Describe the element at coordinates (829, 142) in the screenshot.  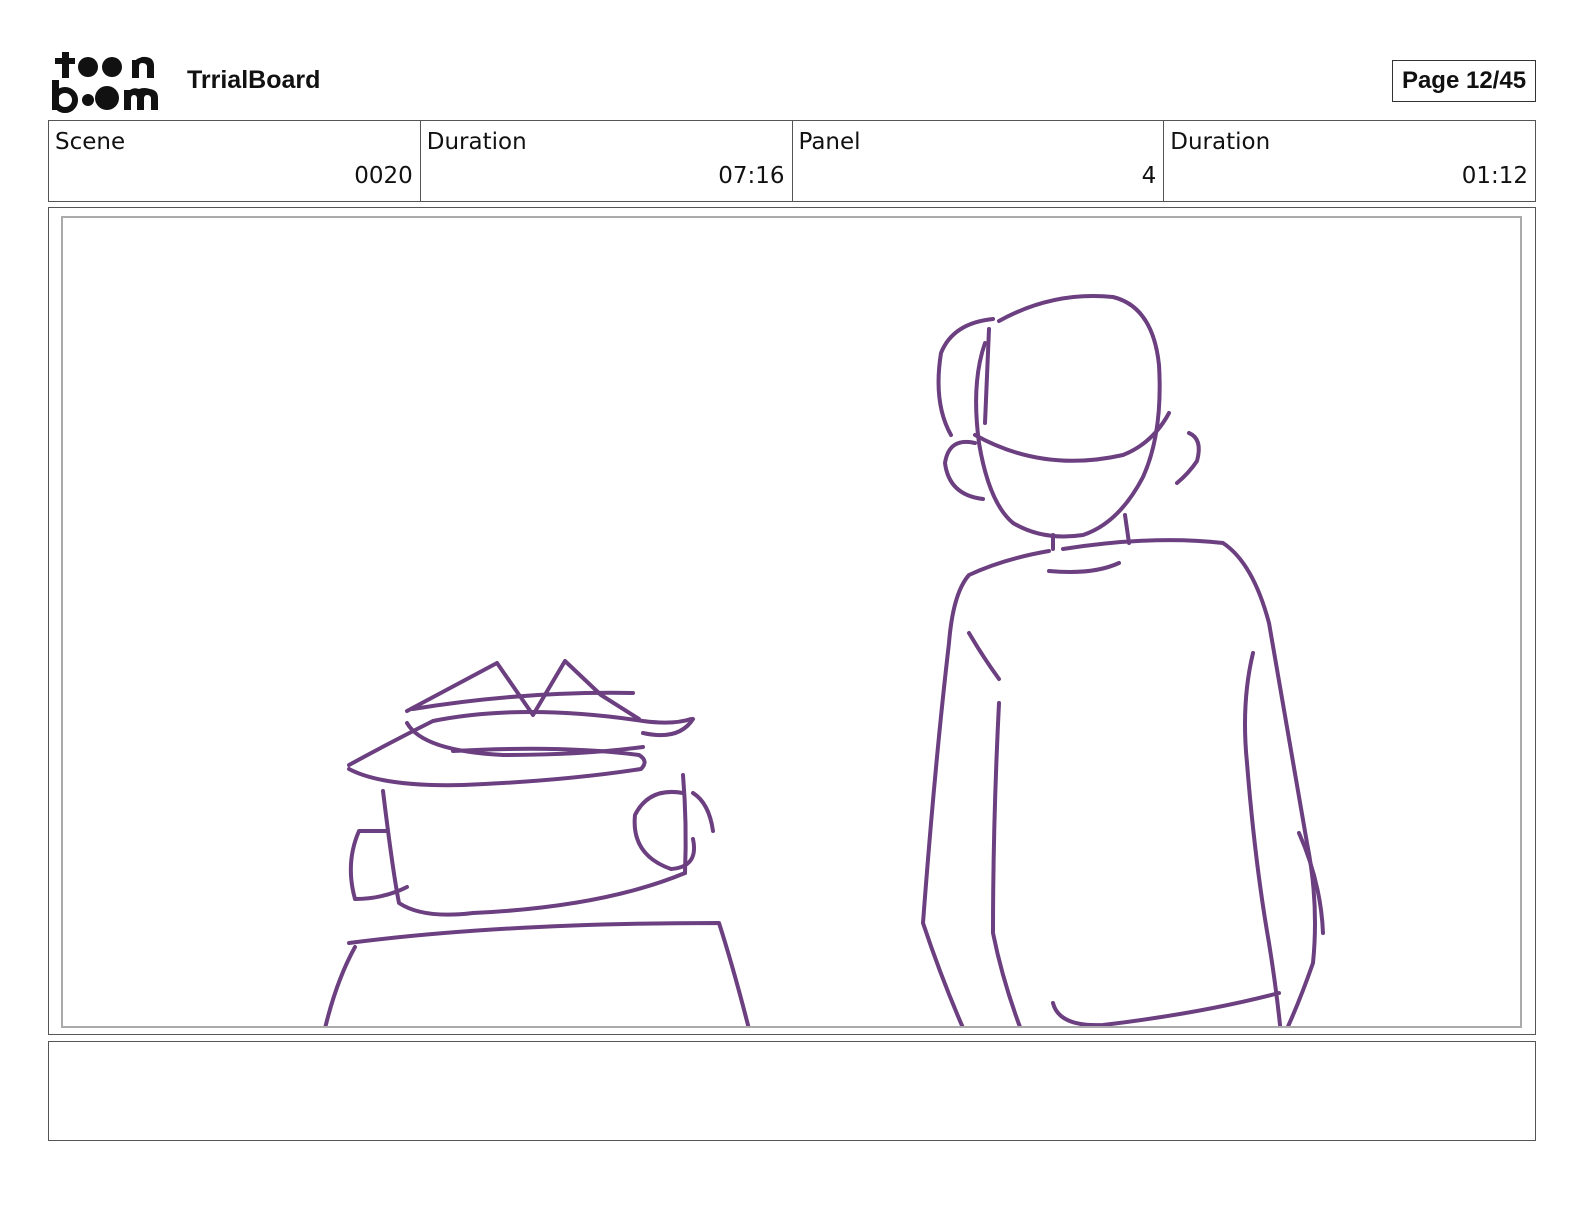
I see `panel-label: Panel` at that location.